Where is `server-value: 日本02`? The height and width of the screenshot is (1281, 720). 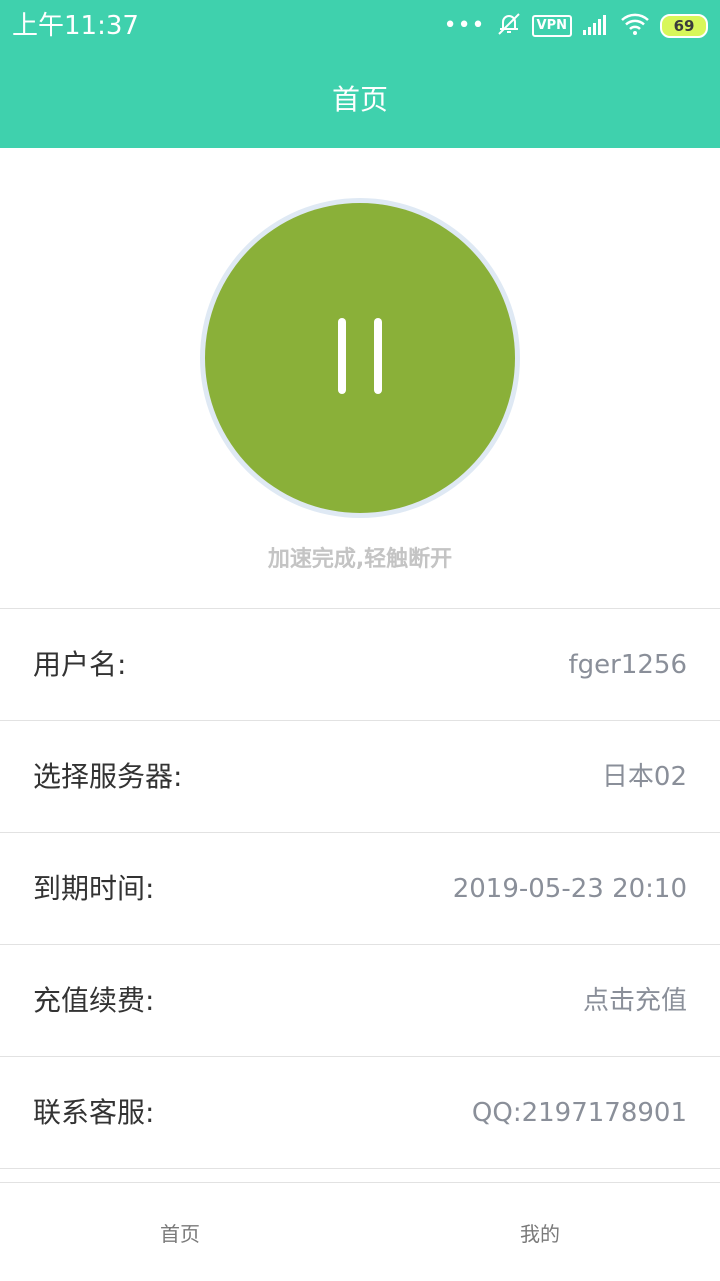 server-value: 日本02 is located at coordinates (644, 777).